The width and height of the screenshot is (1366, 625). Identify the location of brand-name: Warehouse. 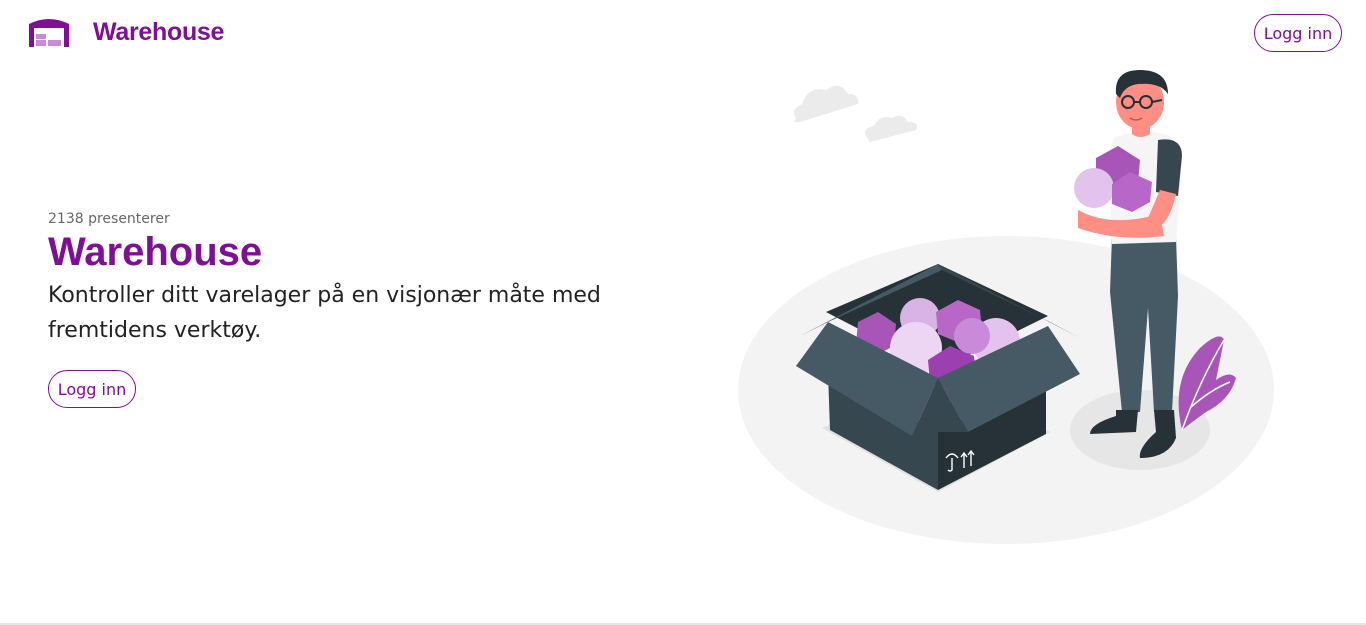
(159, 32).